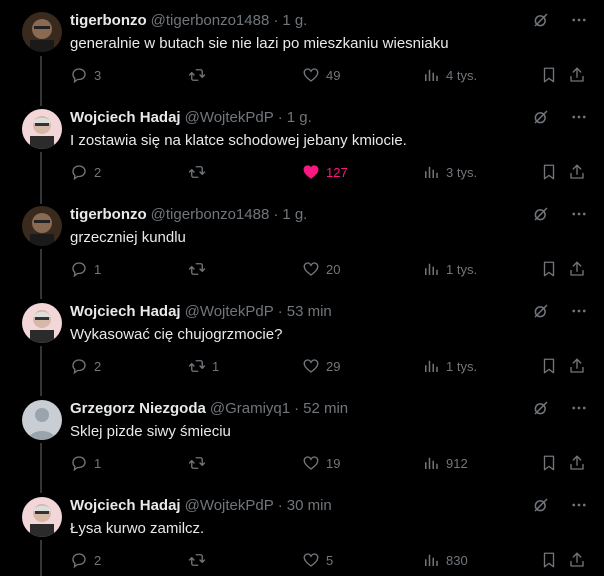 The image size is (604, 576). What do you see at coordinates (85, 75) in the screenshot?
I see `reply-button: 3` at bounding box center [85, 75].